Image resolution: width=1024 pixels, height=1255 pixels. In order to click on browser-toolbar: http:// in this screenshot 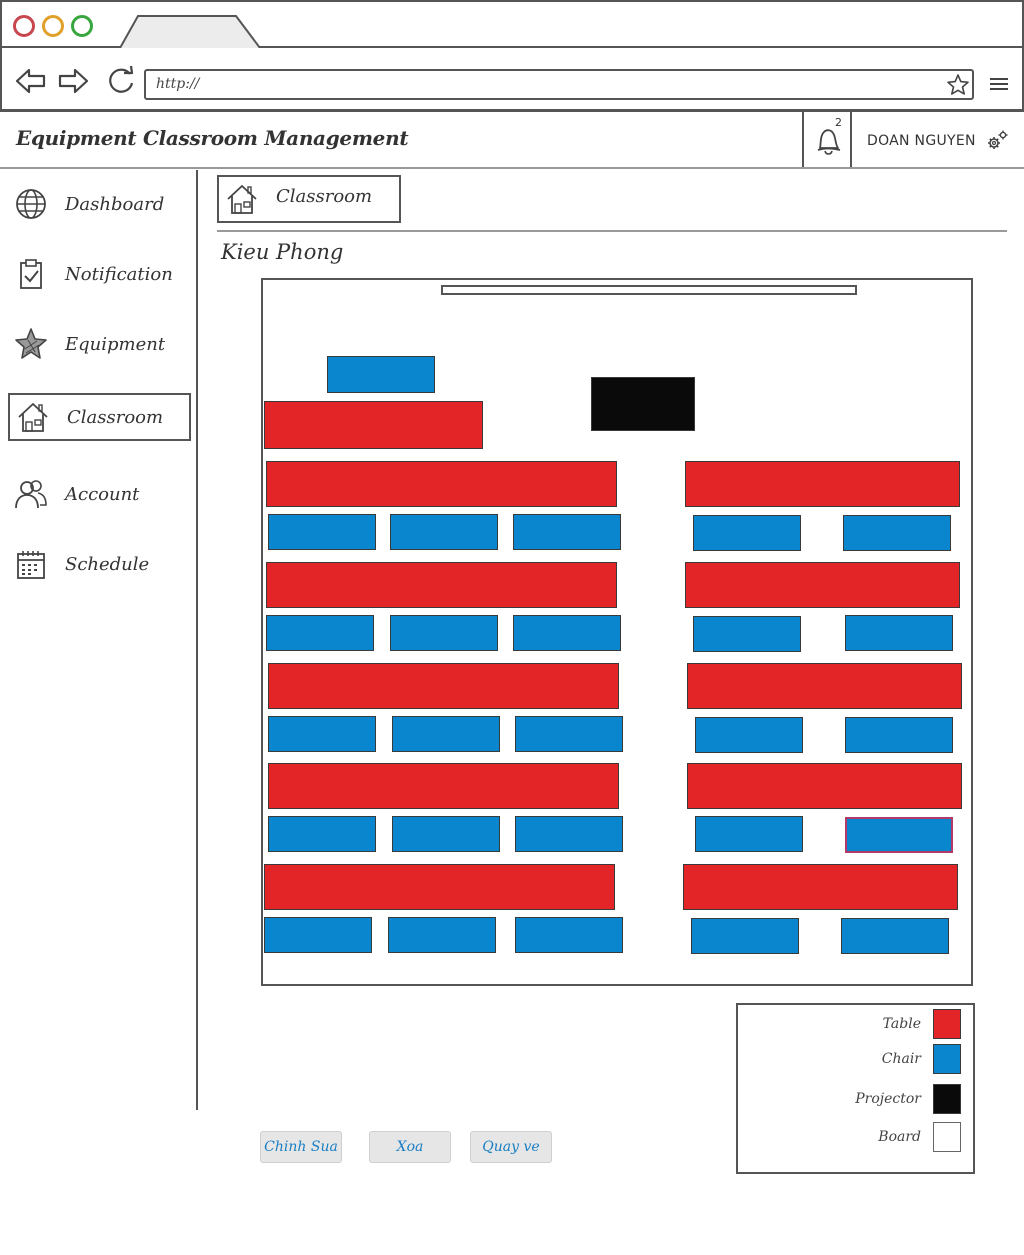, I will do `click(512, 80)`.